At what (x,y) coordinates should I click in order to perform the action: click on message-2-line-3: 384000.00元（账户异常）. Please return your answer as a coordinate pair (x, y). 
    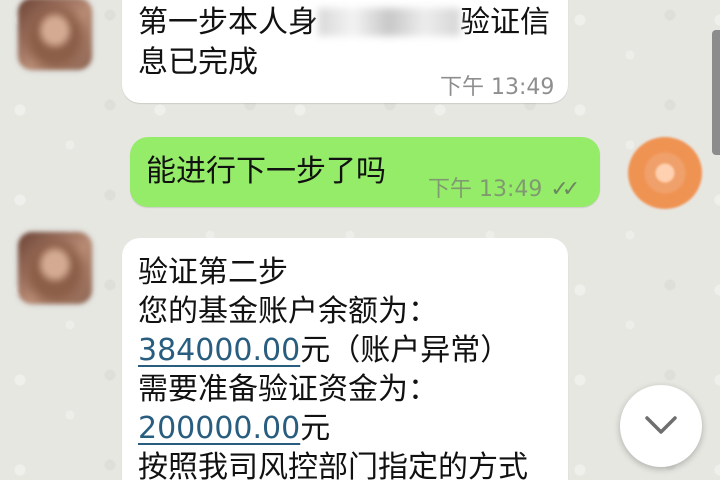
    Looking at the image, I should click on (324, 351).